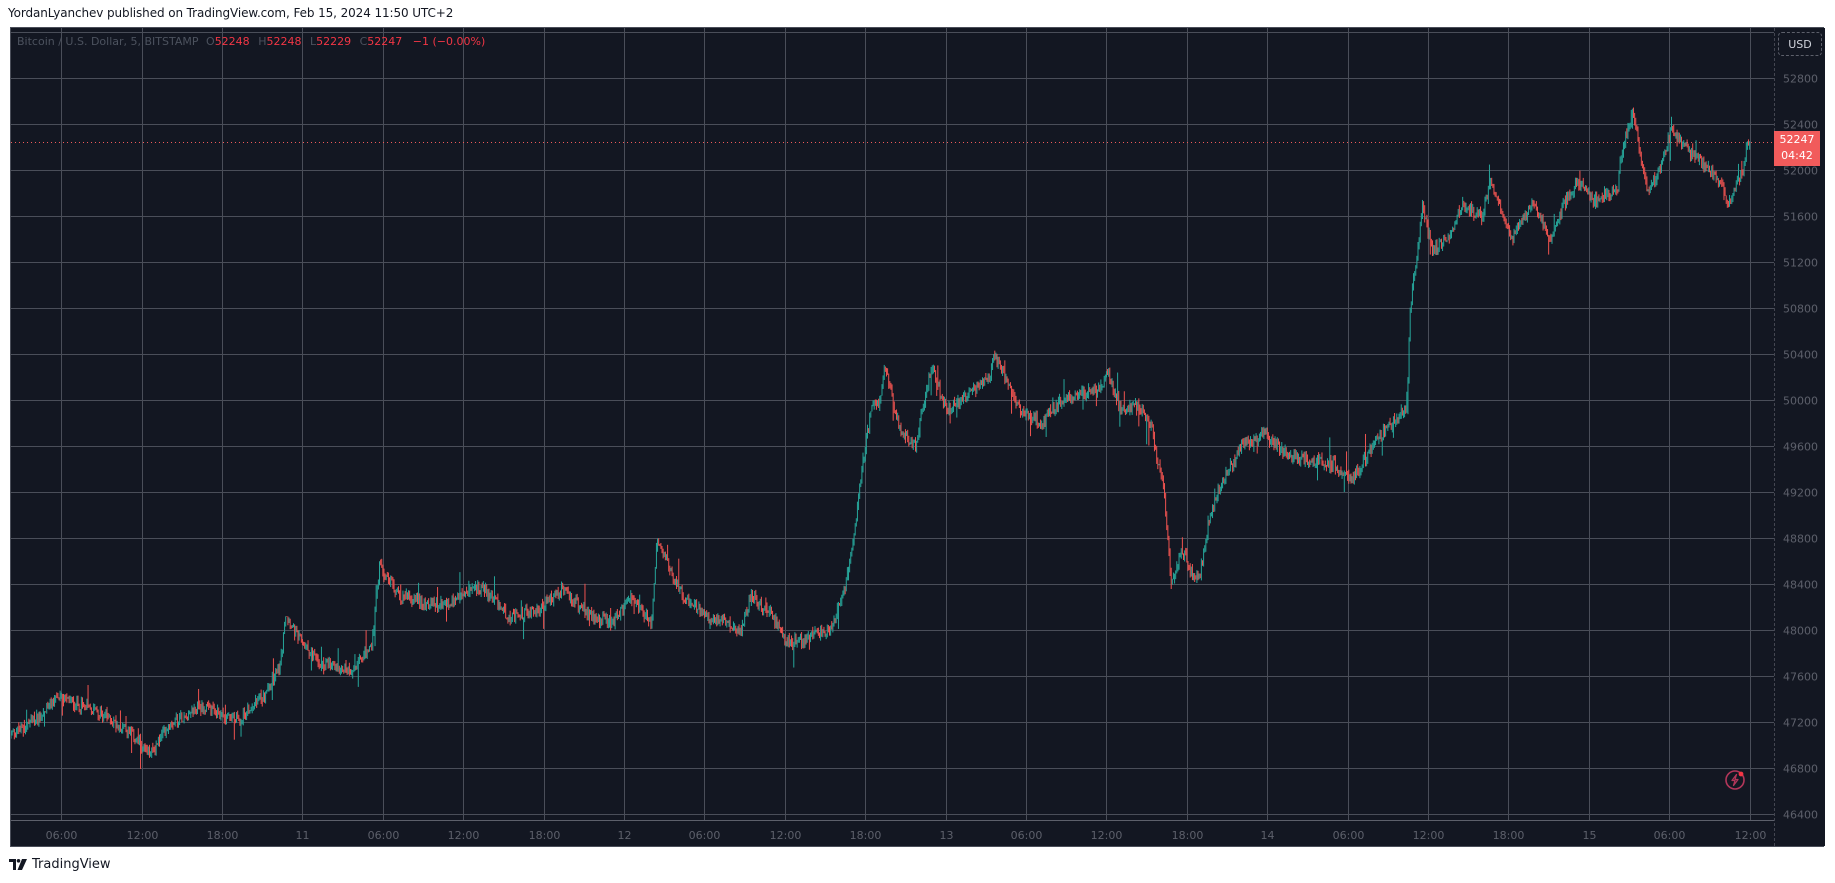  What do you see at coordinates (1800, 355) in the screenshot?
I see `price-tick-label: 50400` at bounding box center [1800, 355].